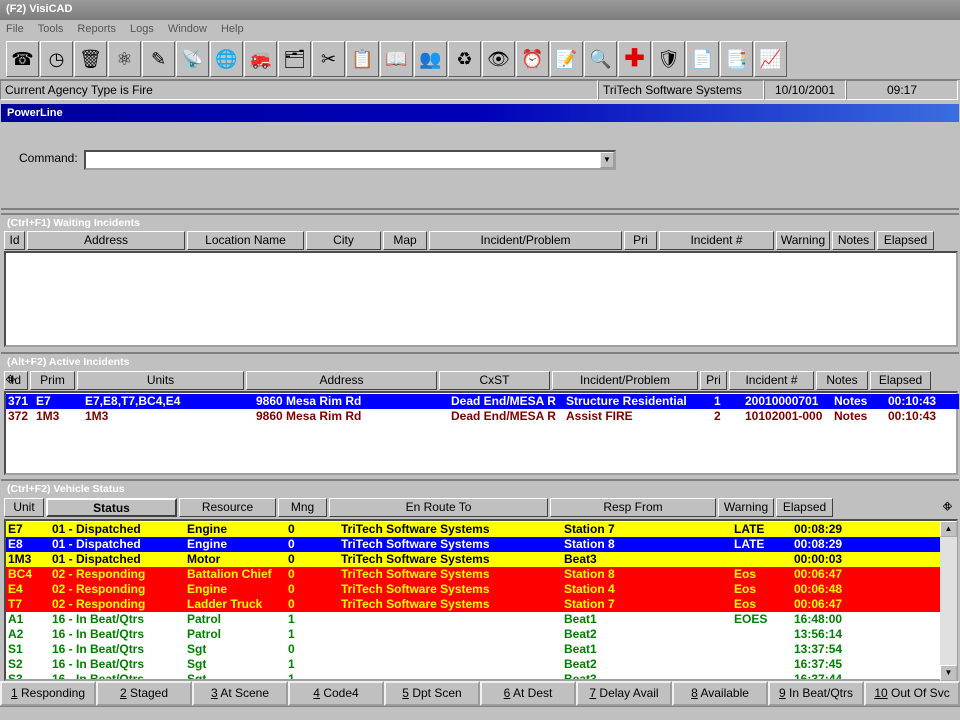 This screenshot has height=720, width=960. I want to click on scroll-down-icon: ▼, so click(948, 673).